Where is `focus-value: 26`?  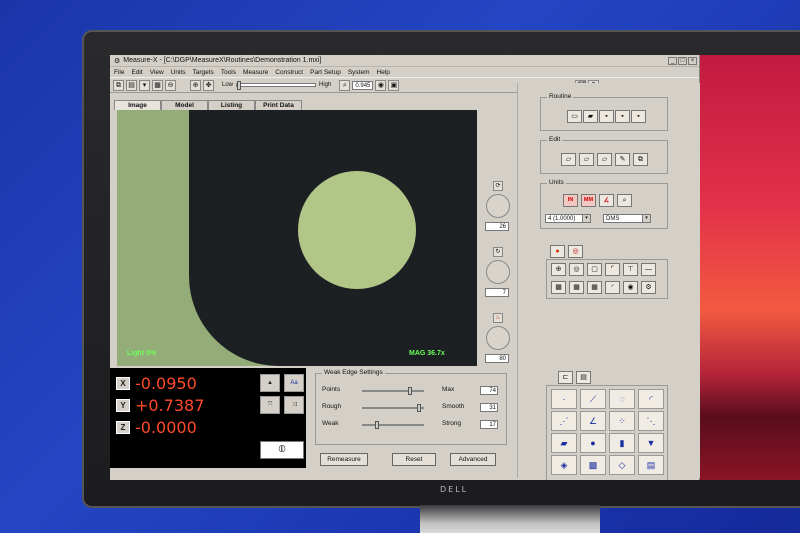 focus-value: 26 is located at coordinates (497, 226).